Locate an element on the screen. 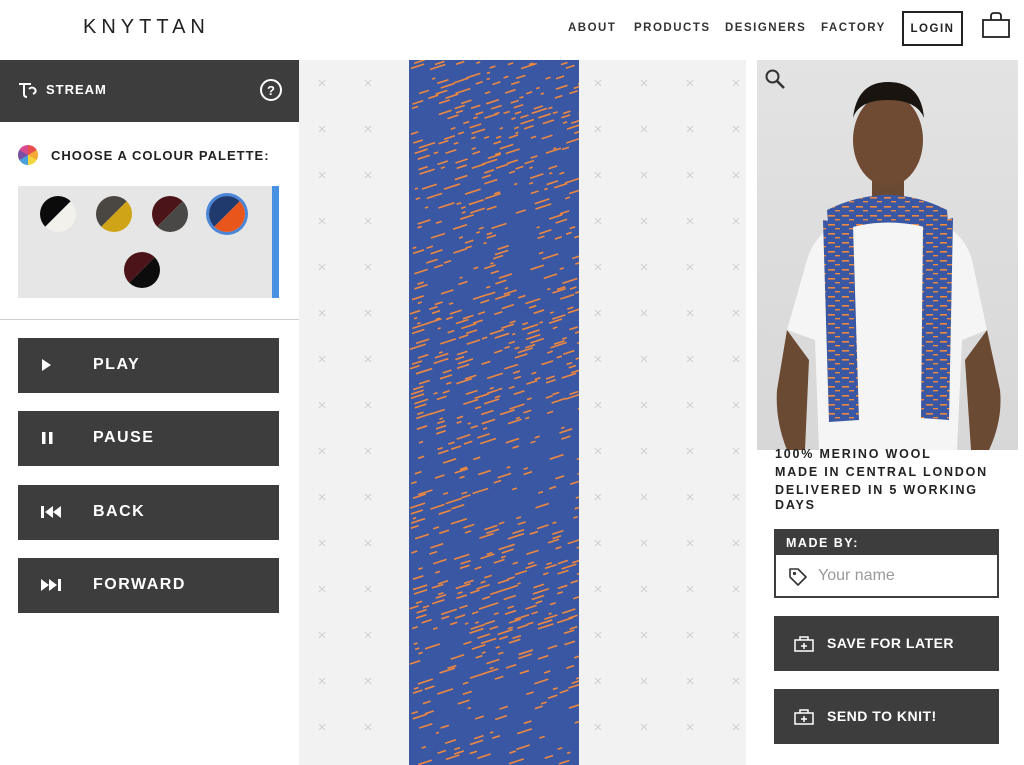 This screenshot has height=765, width=1024. product-model-image is located at coordinates (887, 255).